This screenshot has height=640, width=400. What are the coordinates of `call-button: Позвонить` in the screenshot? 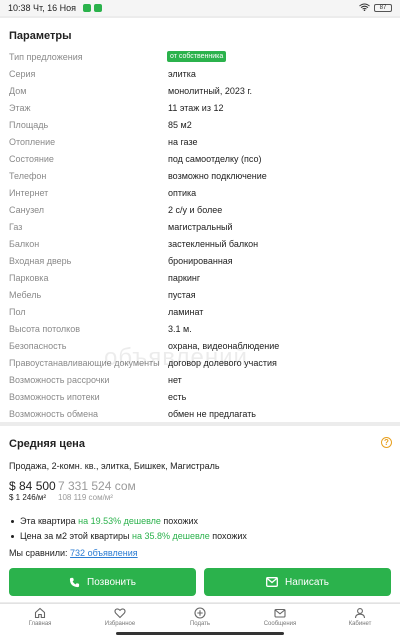 It's located at (102, 582).